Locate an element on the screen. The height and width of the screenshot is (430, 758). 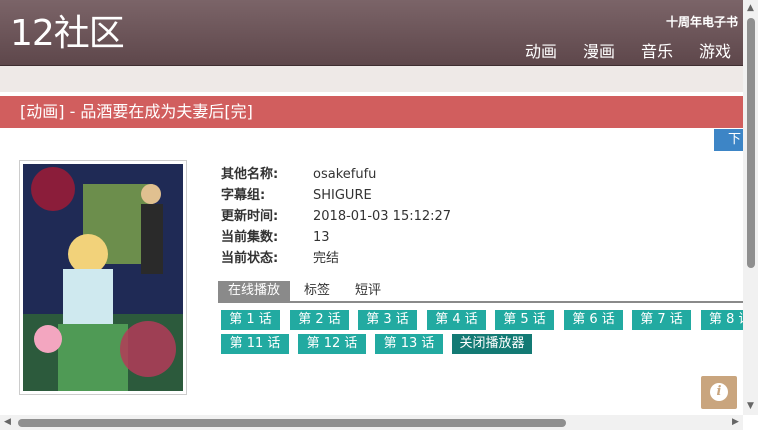
info-row: 当前集数: 13 is located at coordinates (336, 237).